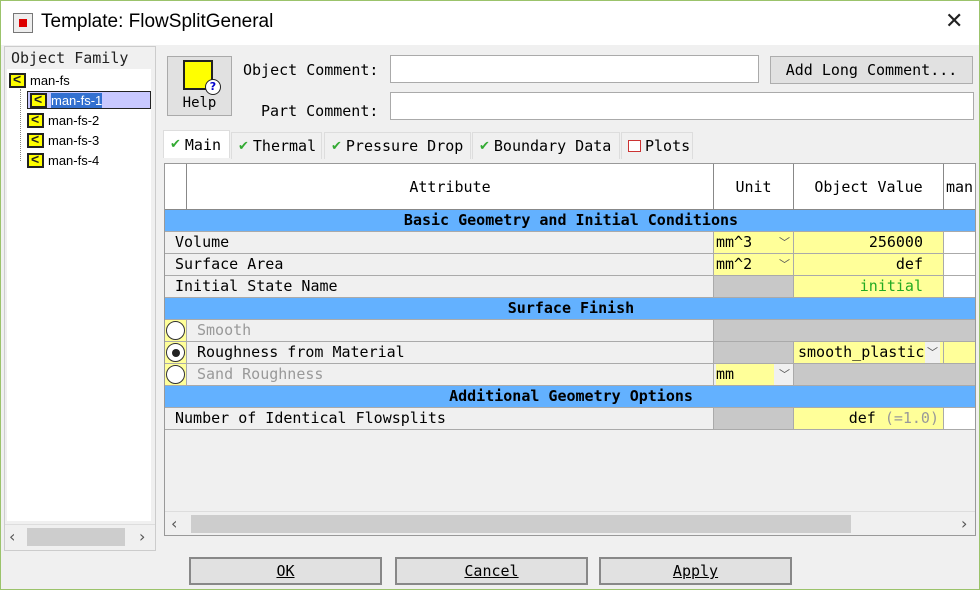  I want to click on table-row-volume: Volume mm^3 ﹀ 256000, so click(570, 243).